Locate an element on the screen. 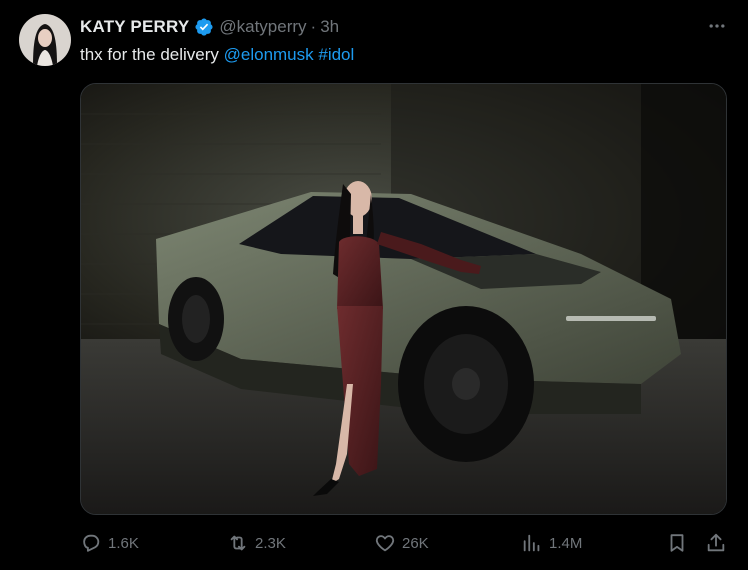  reply-icon is located at coordinates (91, 543).